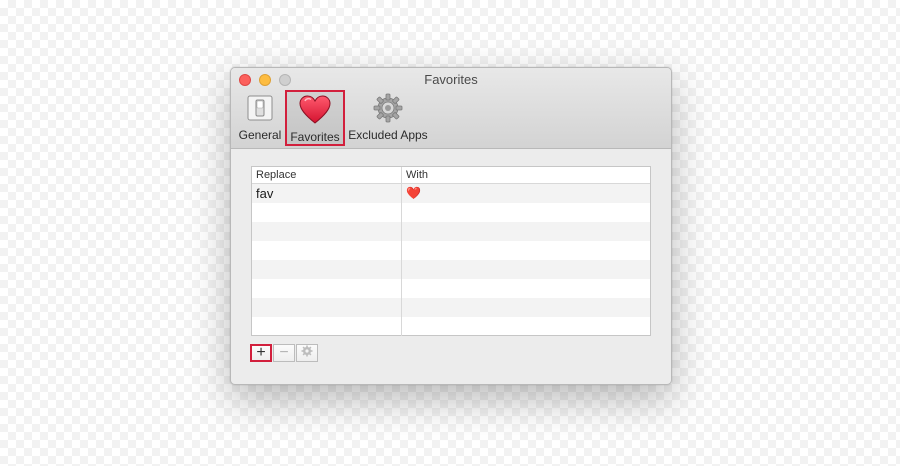 Image resolution: width=900 pixels, height=466 pixels. Describe the element at coordinates (526, 175) in the screenshot. I see `column-header-with: With` at that location.